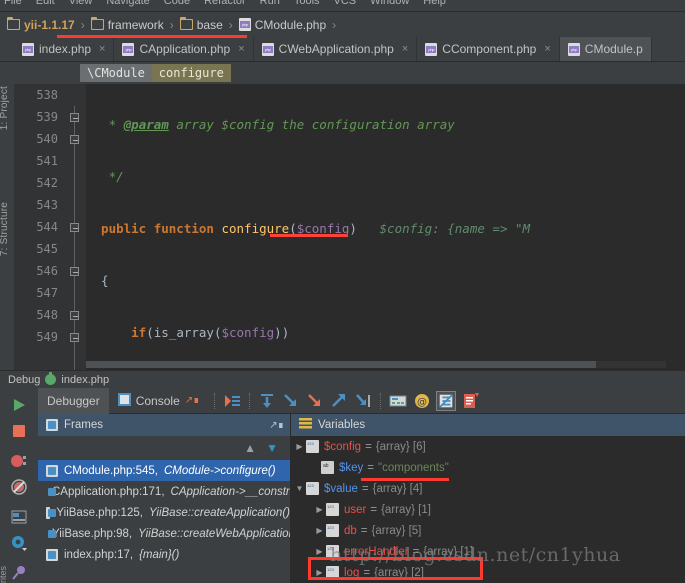 This screenshot has height=583, width=685. Describe the element at coordinates (41, 24) in the screenshot. I see `breadcrumb-item-project: yii-1.1.17` at that location.